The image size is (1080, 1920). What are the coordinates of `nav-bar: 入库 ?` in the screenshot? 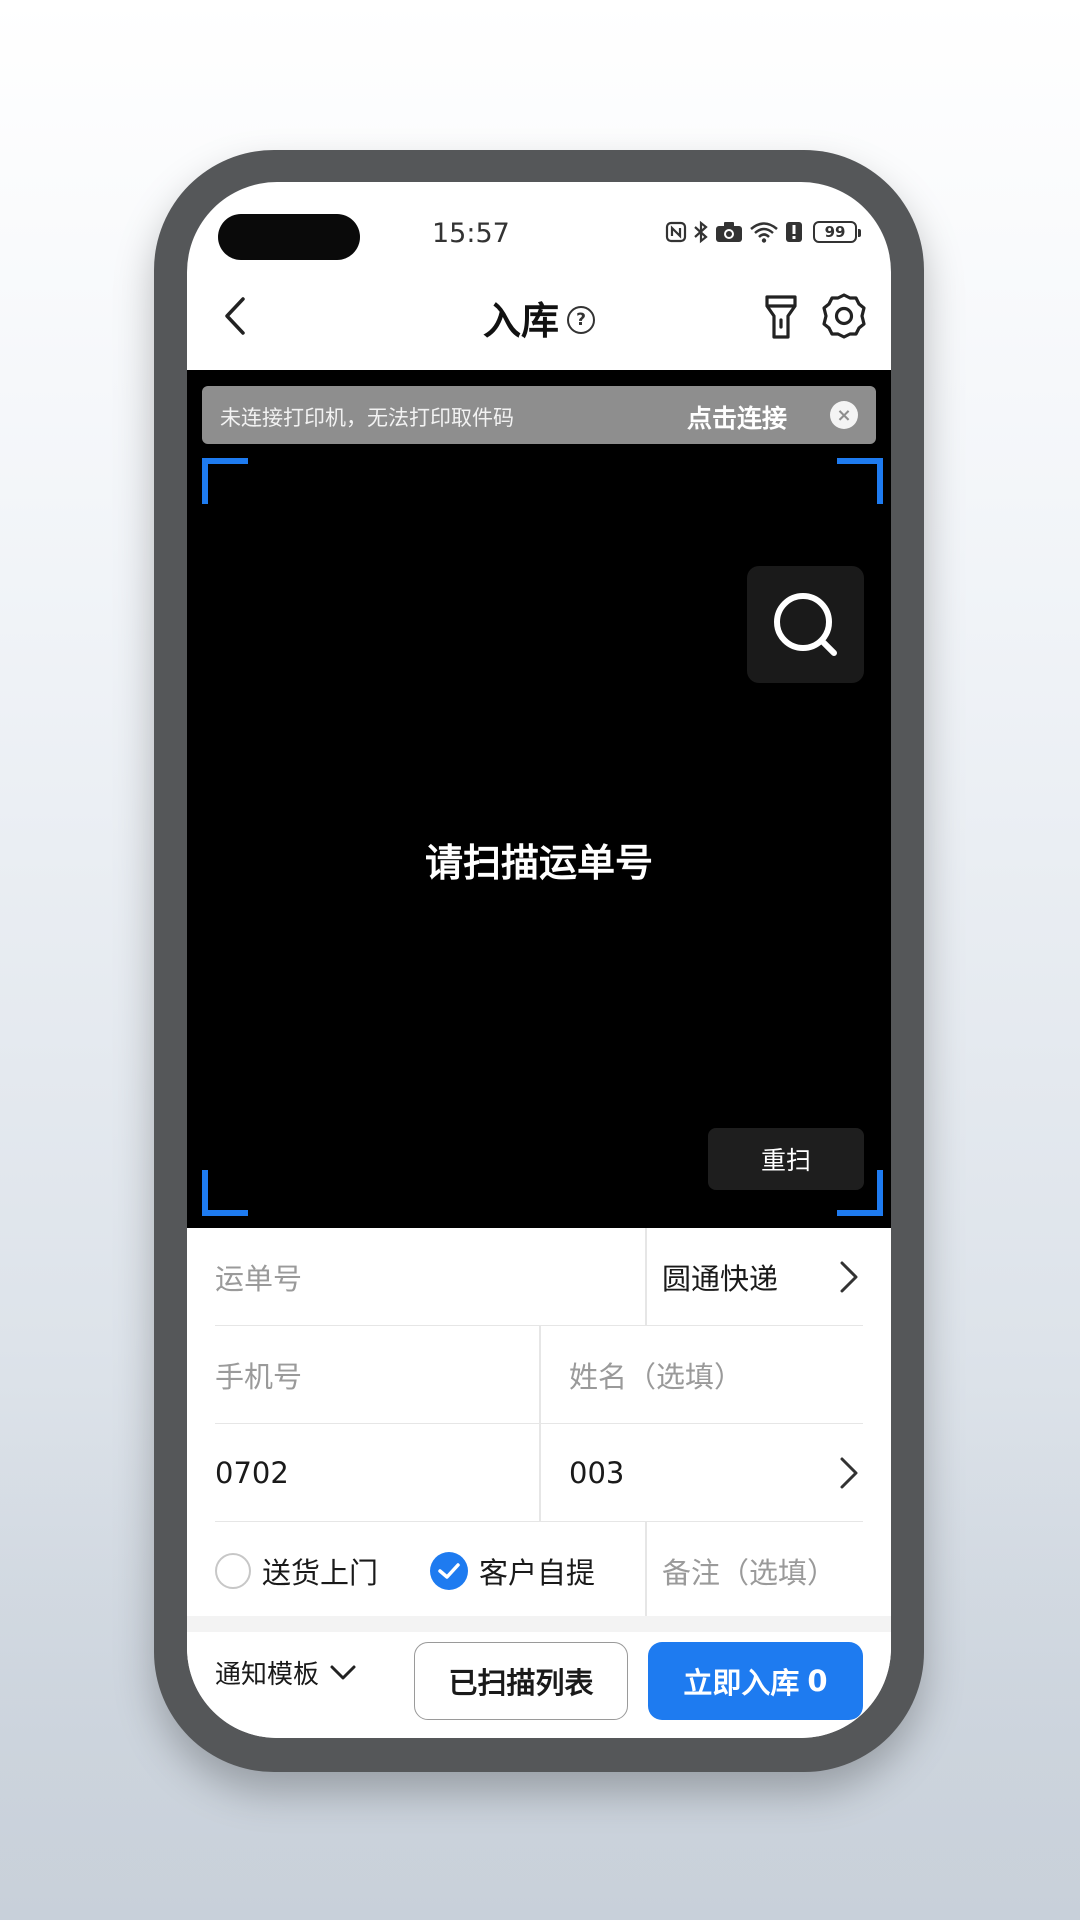 It's located at (539, 316).